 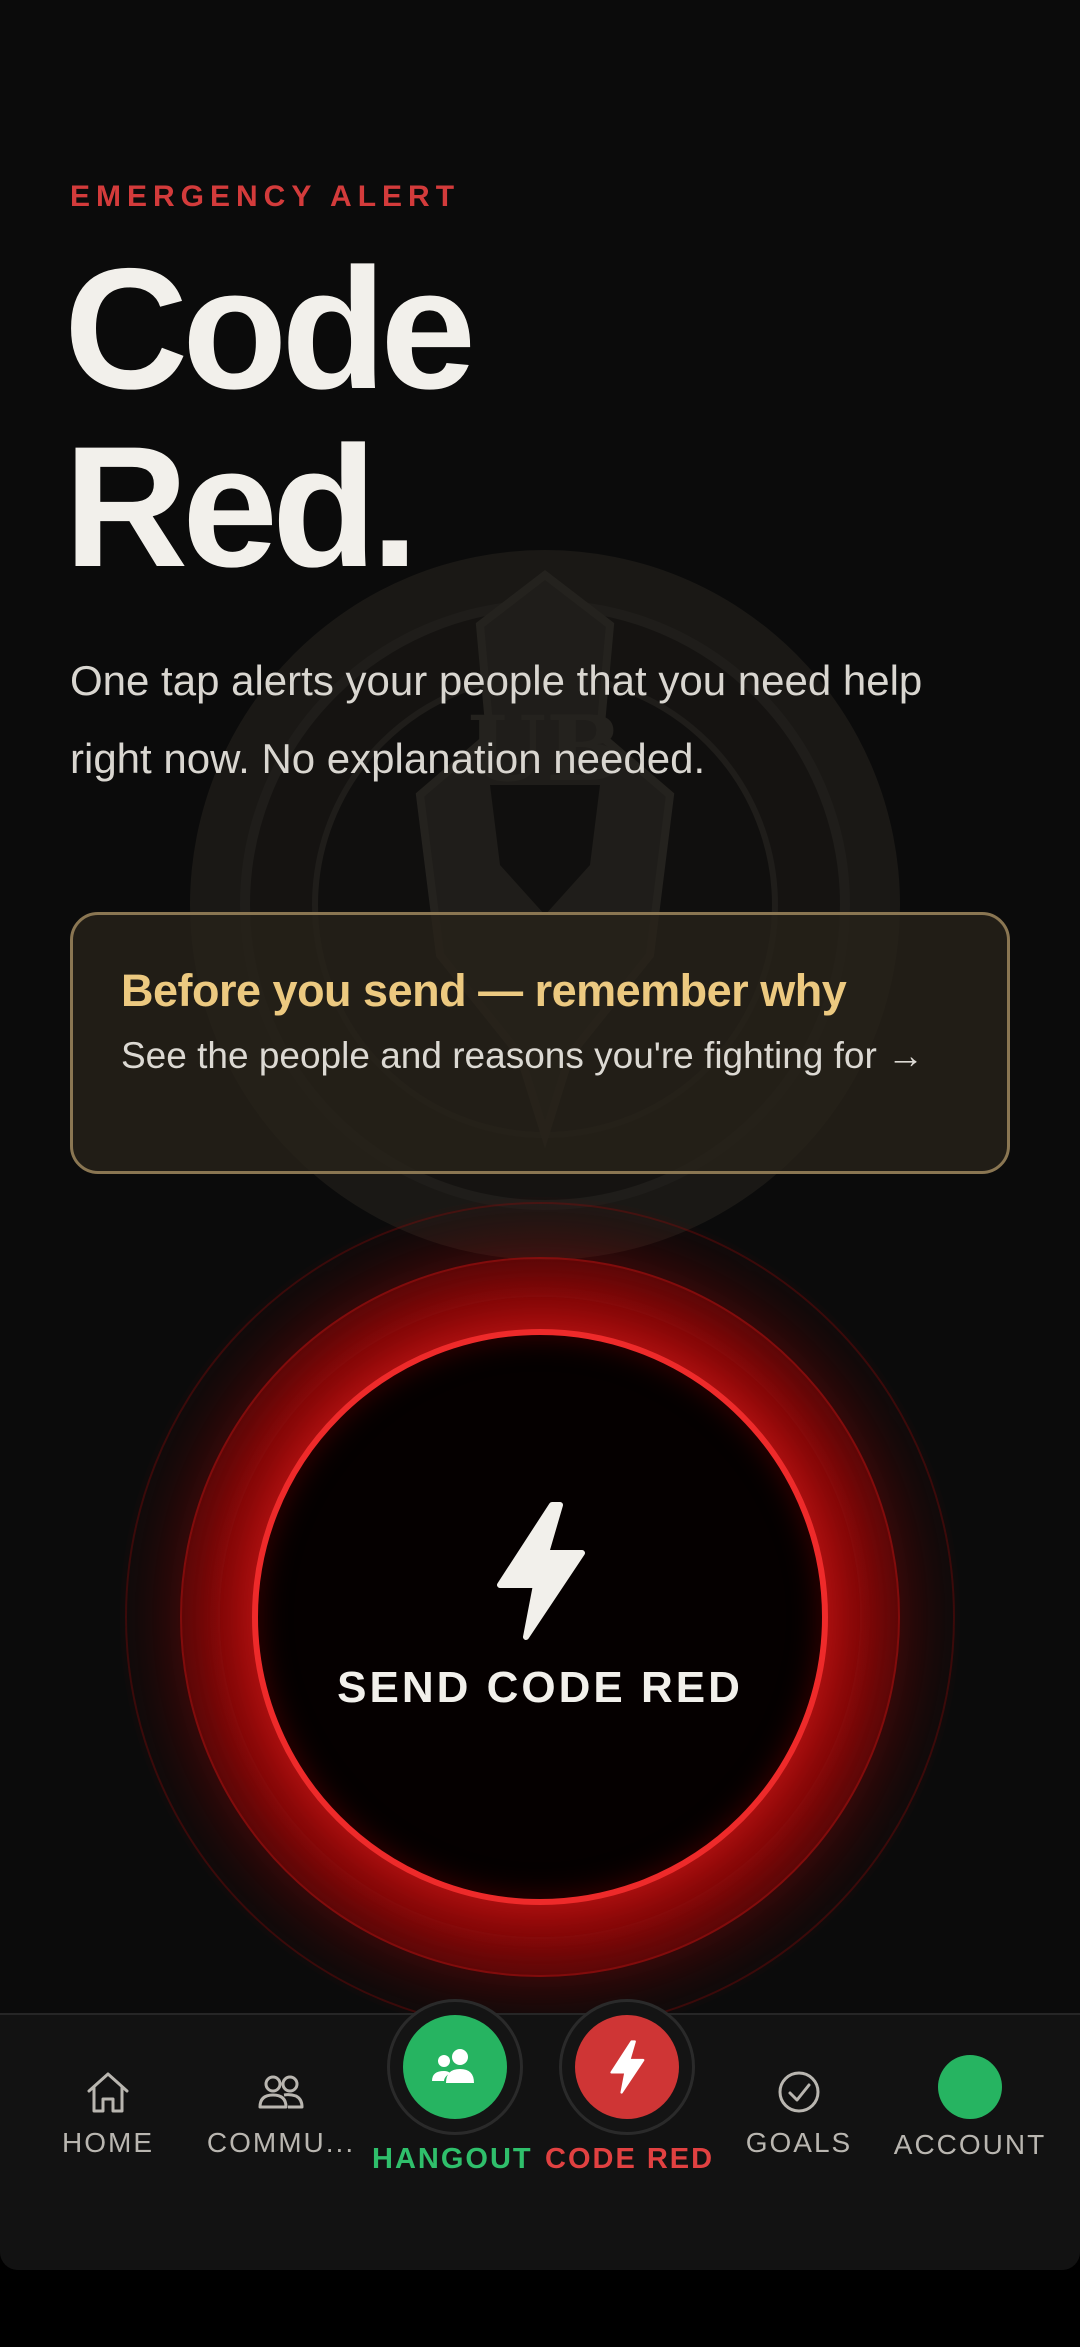 I want to click on code-red-fab, so click(x=627, y=2067).